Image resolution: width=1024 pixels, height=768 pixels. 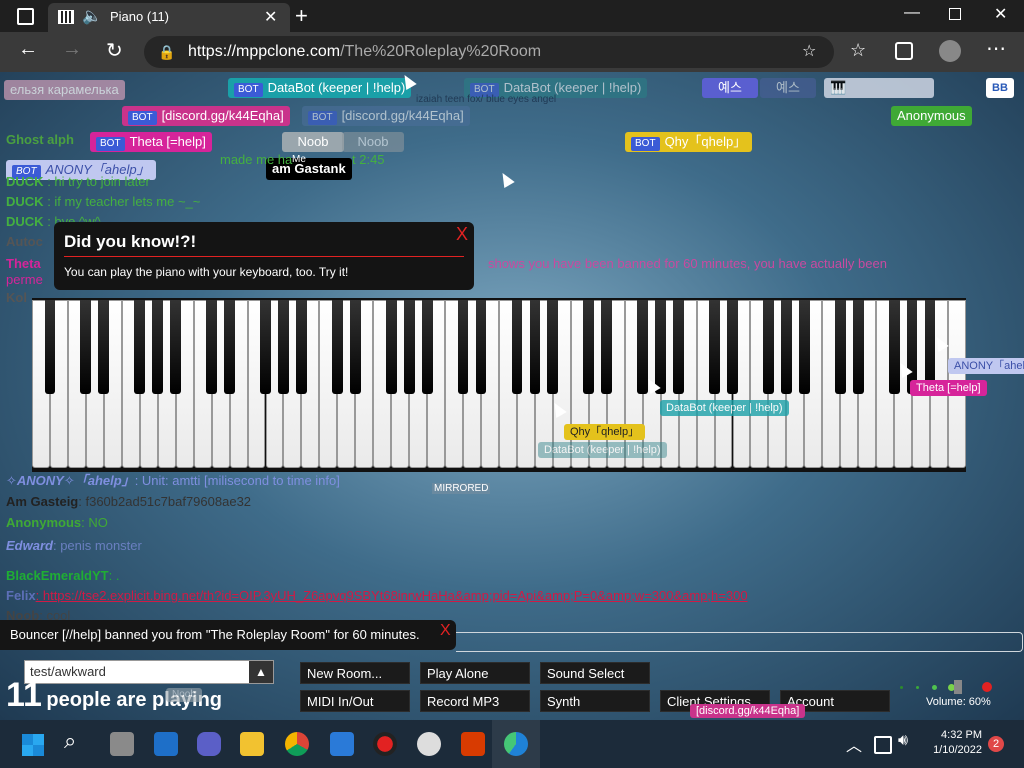 What do you see at coordinates (689, 142) in the screenshot?
I see `participant-tag: BOT Qhy「qhelp」` at bounding box center [689, 142].